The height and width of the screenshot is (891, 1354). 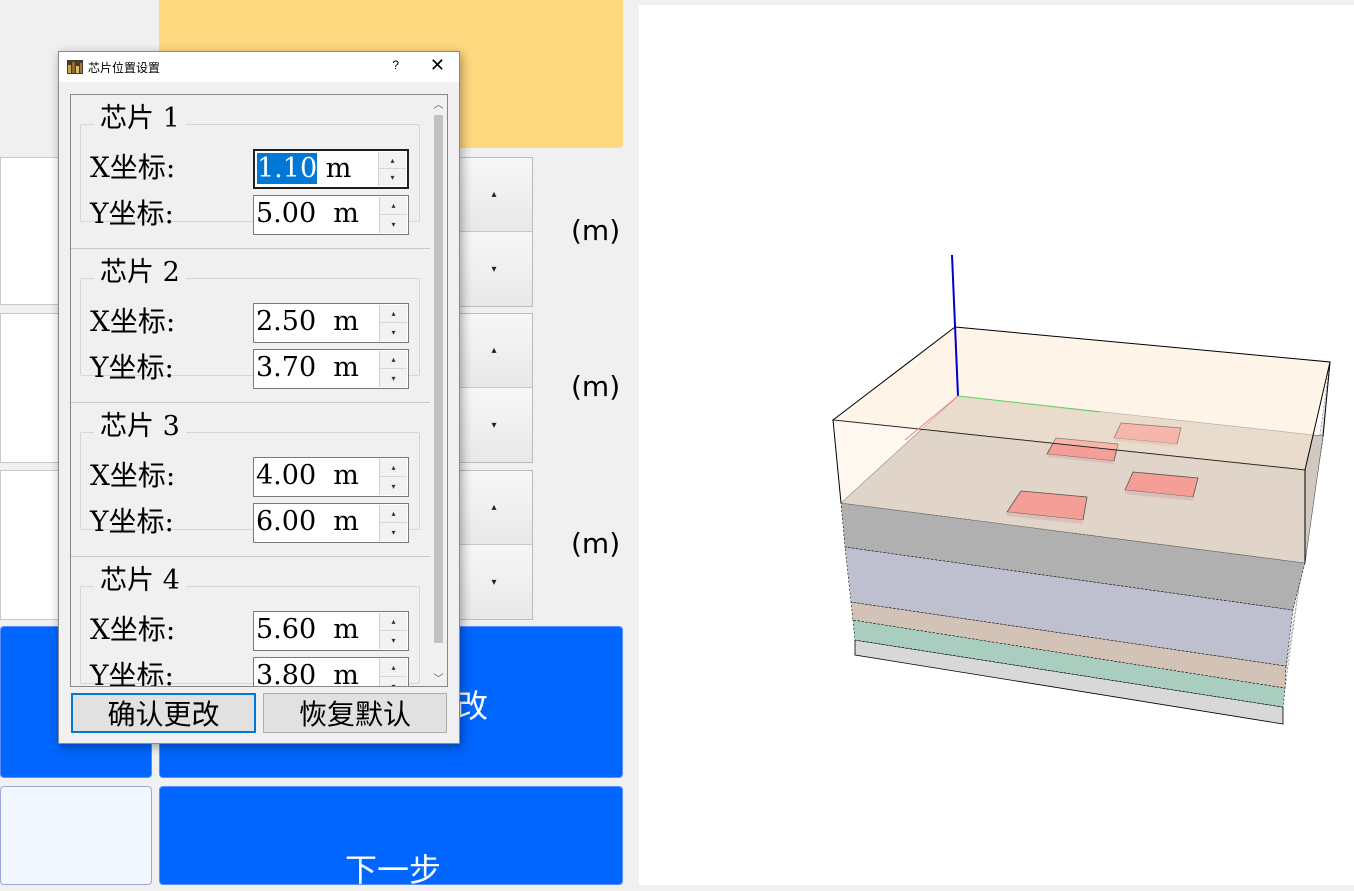 What do you see at coordinates (334, 168) in the screenshot?
I see `x-coord-unit: m` at bounding box center [334, 168].